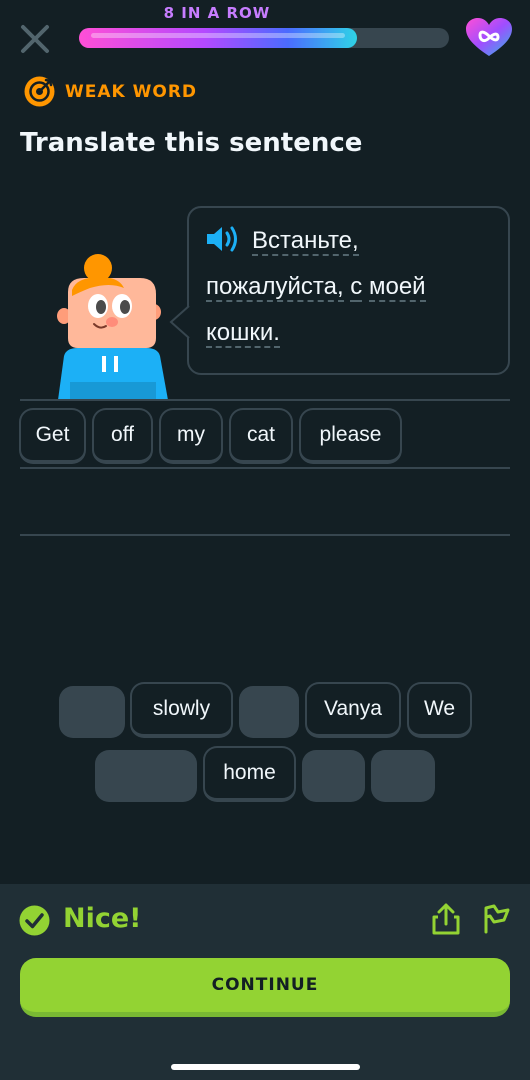  Describe the element at coordinates (112, 327) in the screenshot. I see `character-illustration` at that location.